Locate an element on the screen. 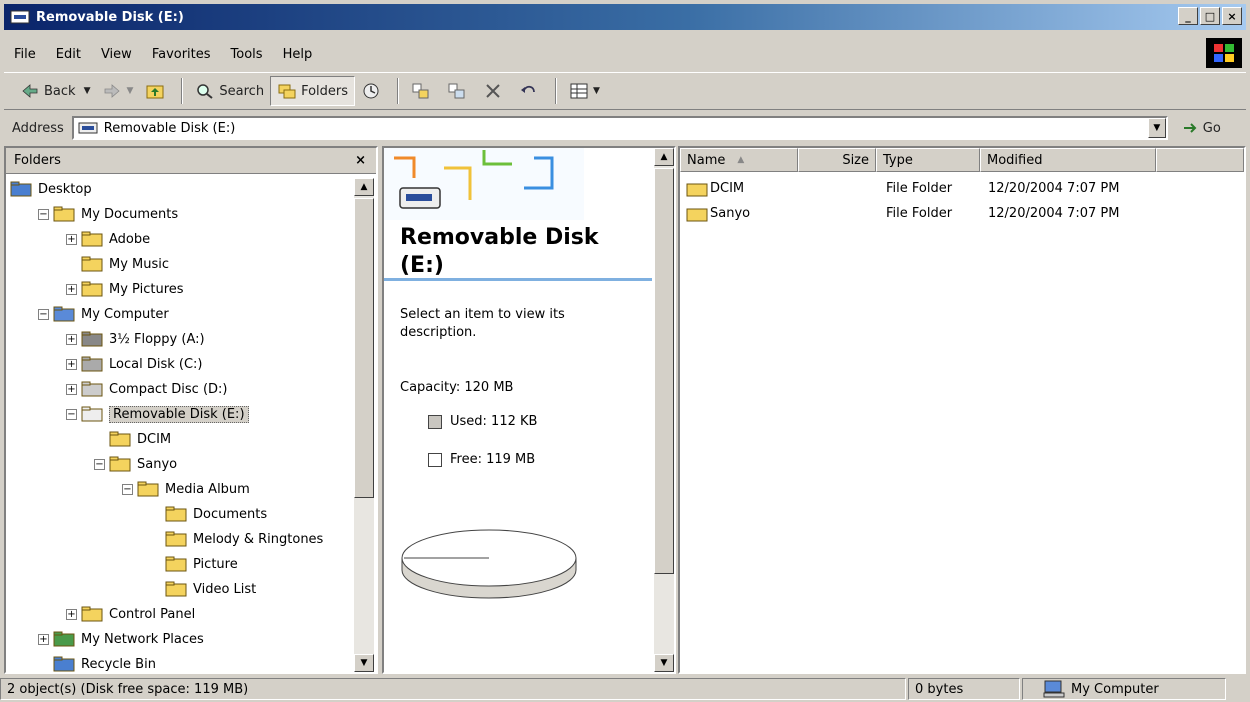 This screenshot has width=1250, height=702. info-pane-scrollbar: ▲ ▼ is located at coordinates (664, 410).